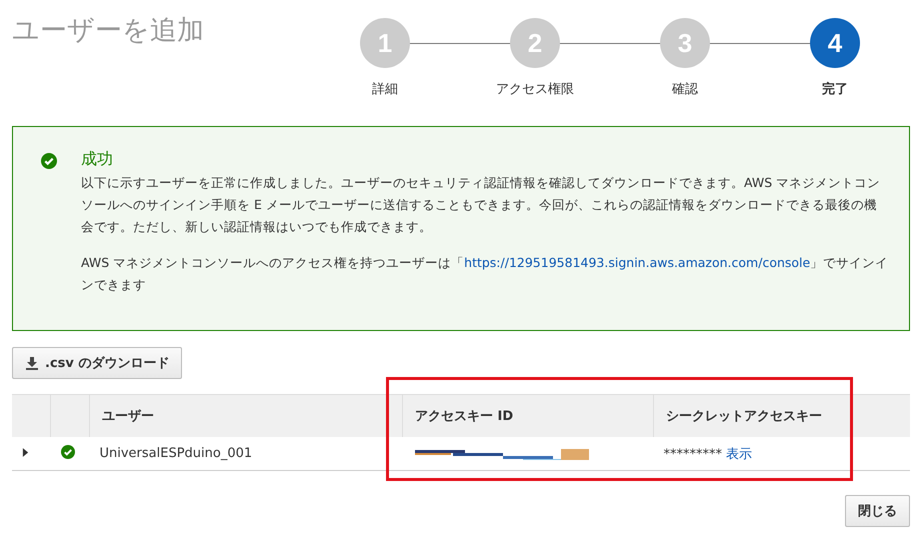  I want to click on signin-message: AWS マネジメントコンソールへのアクセス権を持つユーザーは「https://129519581493.signin.aws.amazon.com/console」でサインインできます, so click(485, 274).